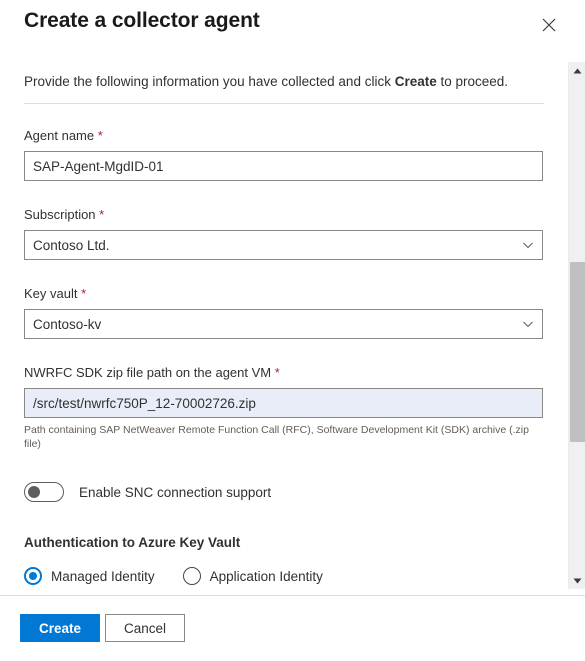  I want to click on agent-name-label: Agent name *, so click(284, 135).